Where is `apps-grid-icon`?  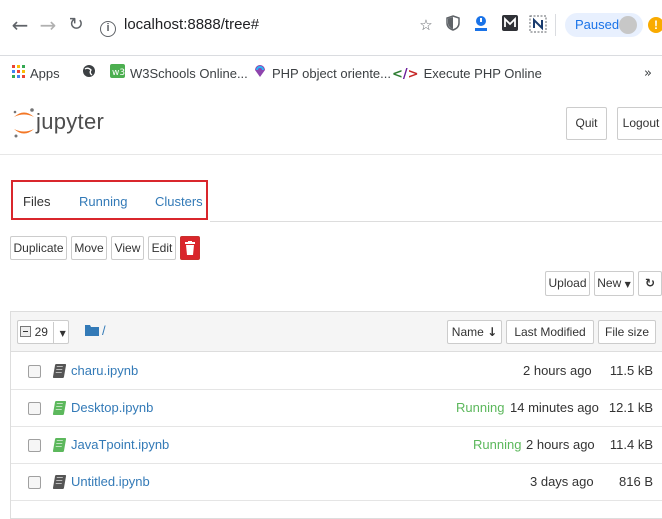 apps-grid-icon is located at coordinates (18, 75).